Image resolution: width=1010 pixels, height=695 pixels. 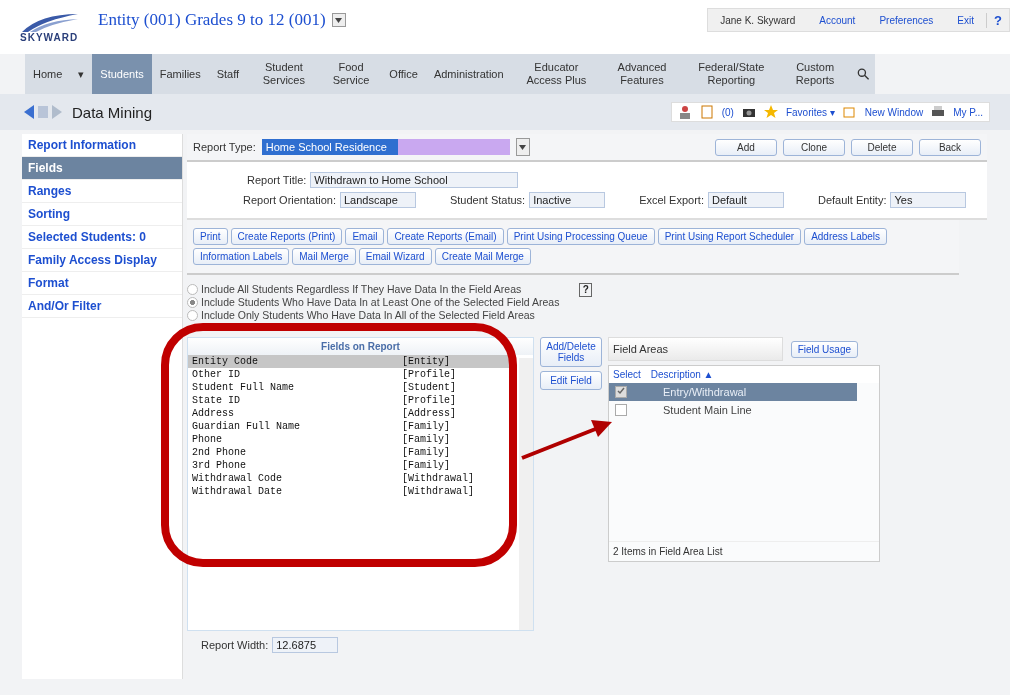 What do you see at coordinates (846, 236) in the screenshot?
I see `action-button: Address Labels` at bounding box center [846, 236].